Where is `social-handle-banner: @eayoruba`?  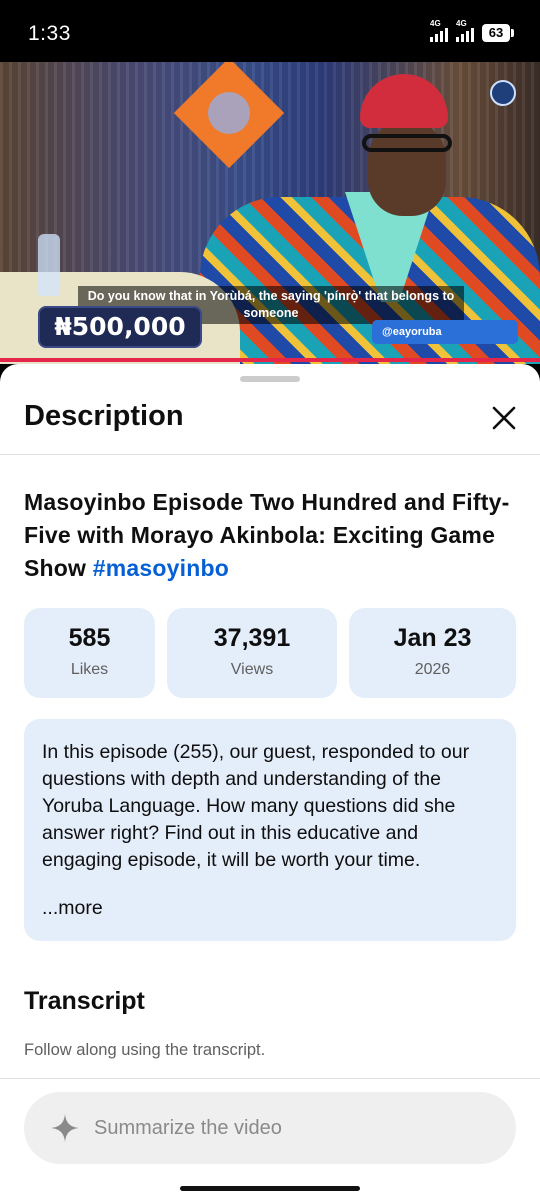 social-handle-banner: @eayoruba is located at coordinates (445, 332).